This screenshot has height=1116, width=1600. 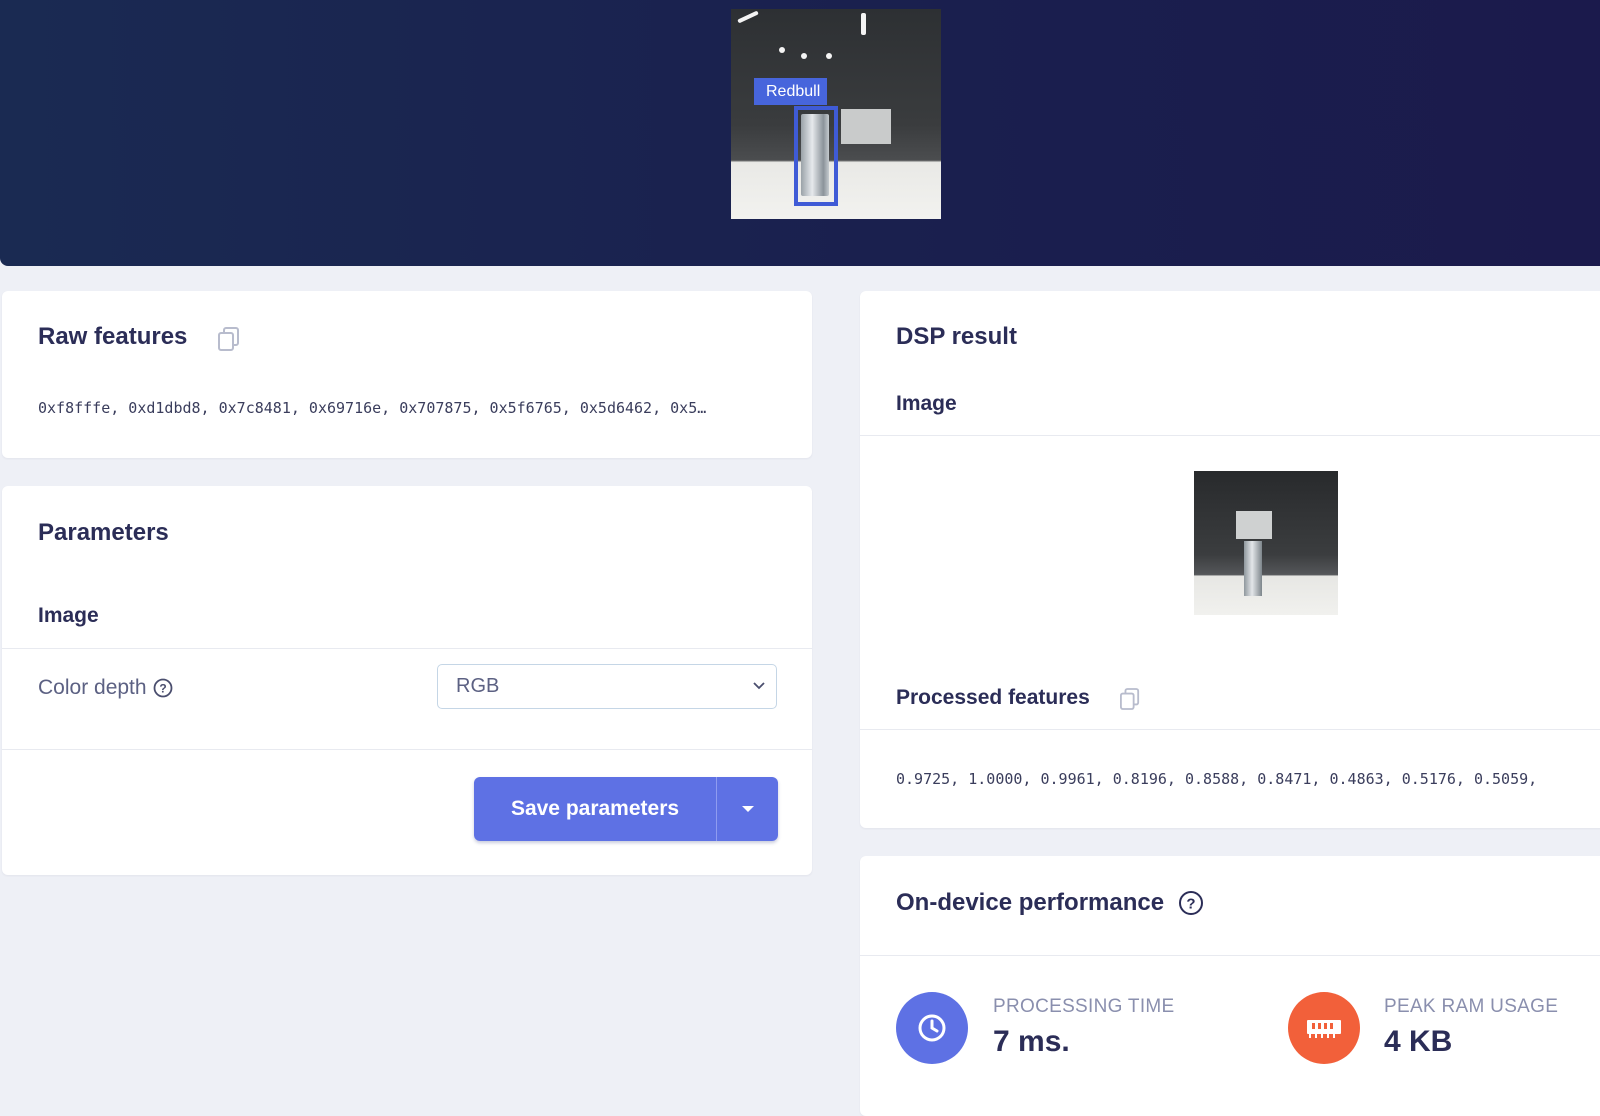 What do you see at coordinates (103, 532) in the screenshot?
I see `parameters-title: Parameters` at bounding box center [103, 532].